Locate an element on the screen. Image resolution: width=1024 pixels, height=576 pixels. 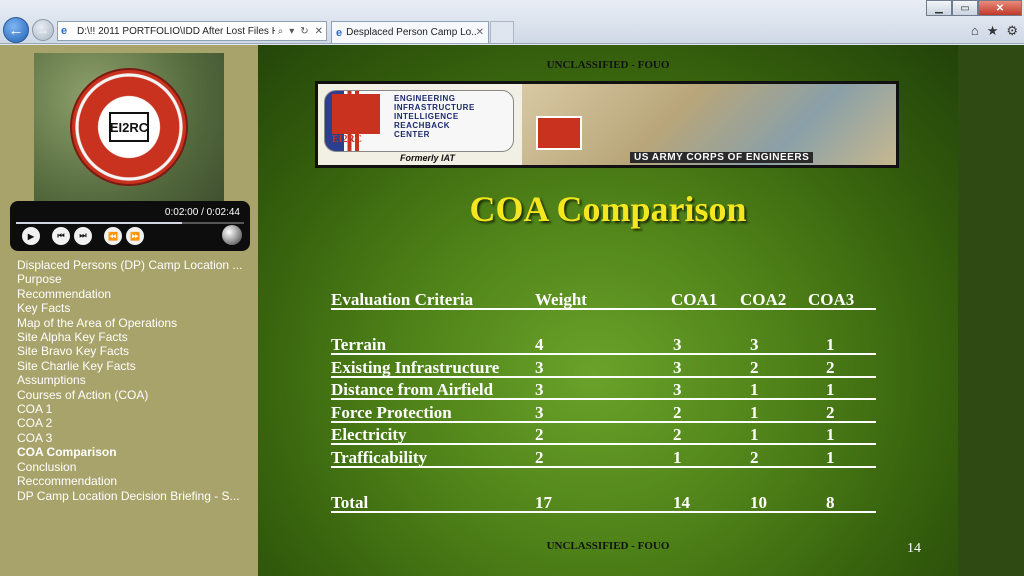
banner-line: ENGINEERING is located at coordinates (425, 98).